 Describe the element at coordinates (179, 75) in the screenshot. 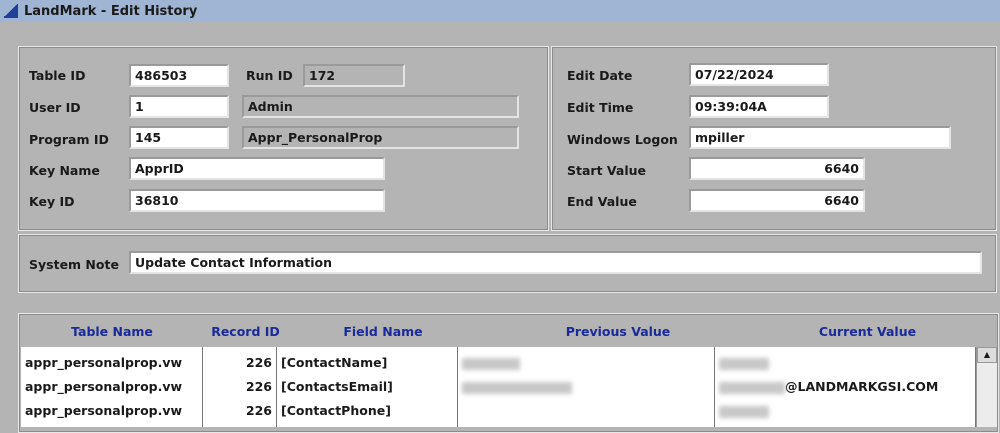

I see `table-id-field: 486503` at that location.